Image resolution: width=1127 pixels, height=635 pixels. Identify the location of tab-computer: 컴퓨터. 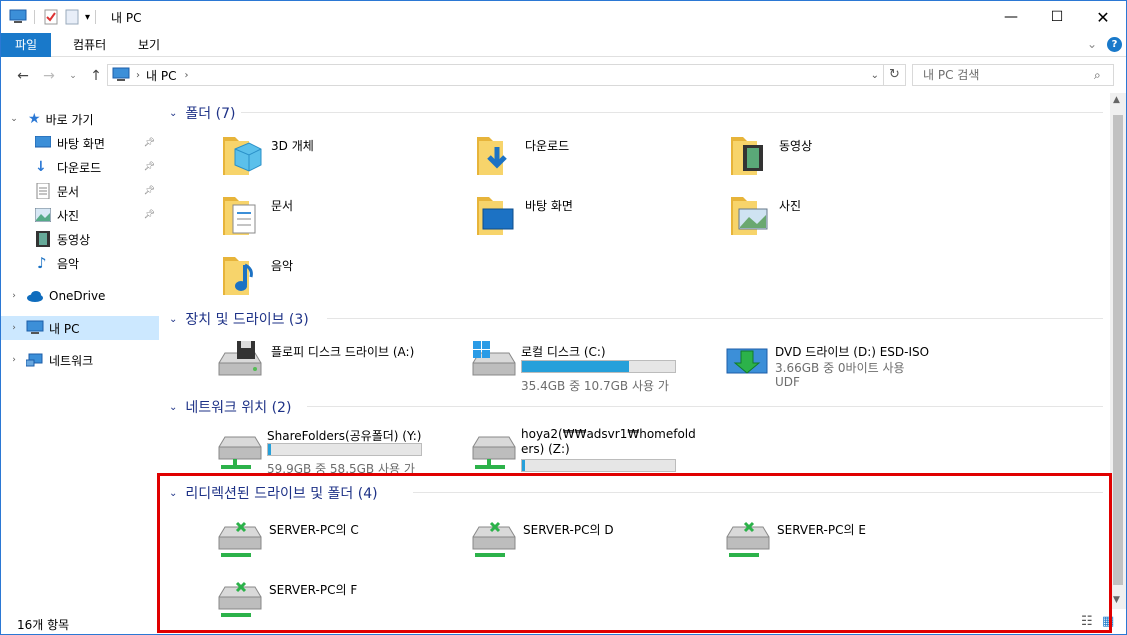
(89, 45).